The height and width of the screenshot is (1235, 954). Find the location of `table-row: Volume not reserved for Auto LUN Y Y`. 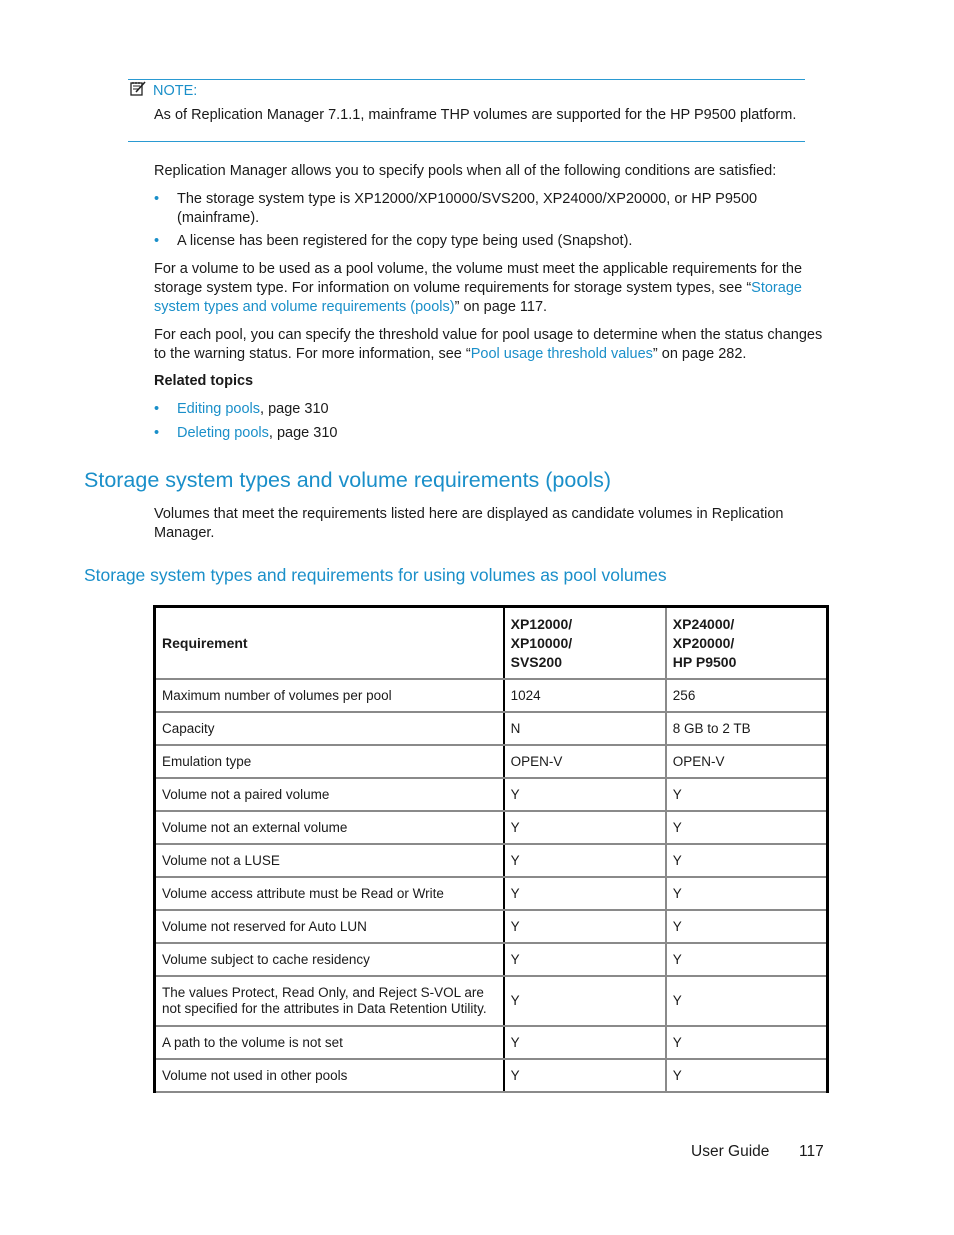

table-row: Volume not reserved for Auto LUN Y Y is located at coordinates (491, 927).